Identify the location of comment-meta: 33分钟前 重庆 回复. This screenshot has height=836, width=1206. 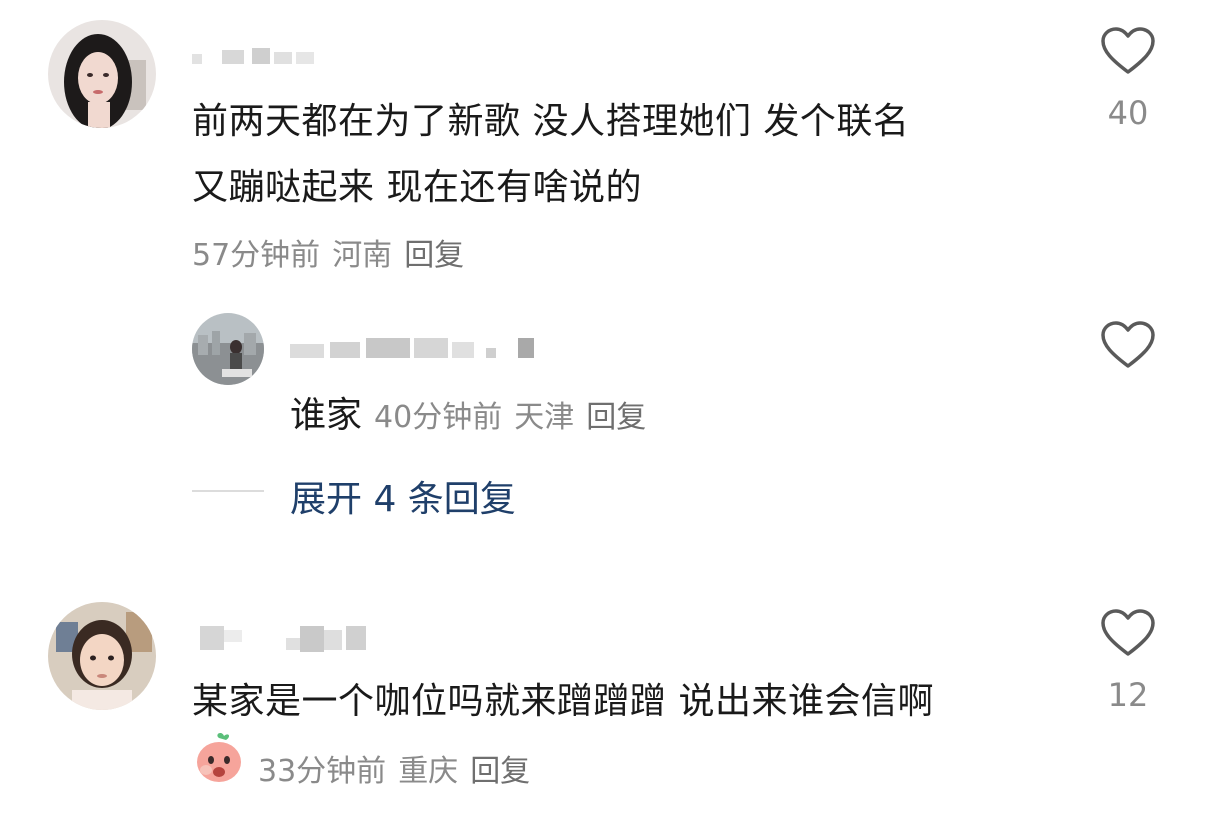
(400, 768).